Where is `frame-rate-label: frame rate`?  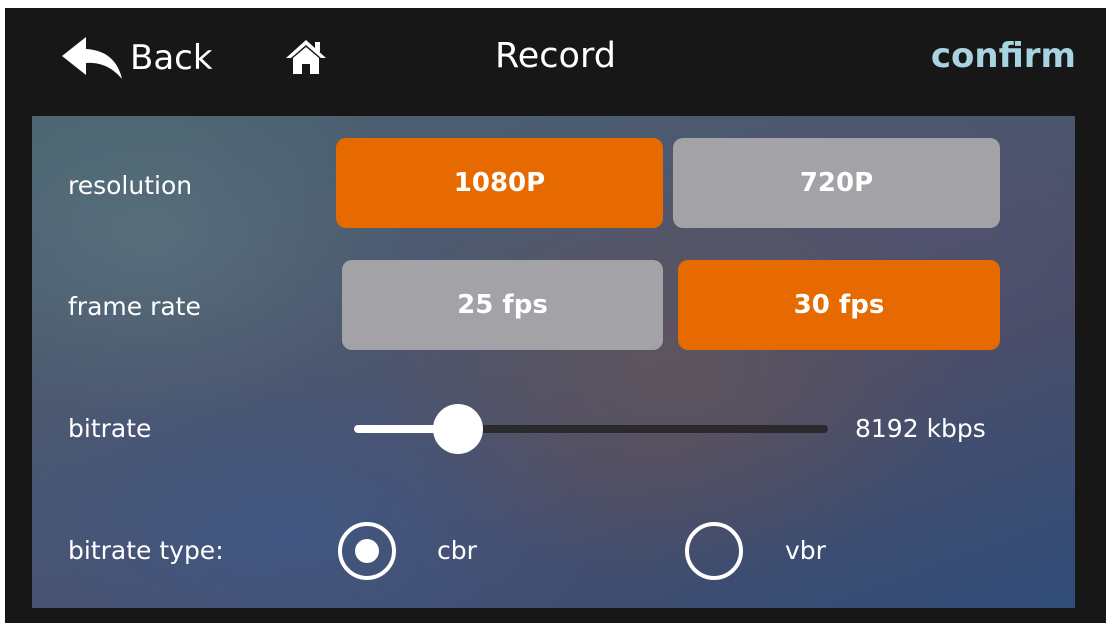
frame-rate-label: frame rate is located at coordinates (134, 306).